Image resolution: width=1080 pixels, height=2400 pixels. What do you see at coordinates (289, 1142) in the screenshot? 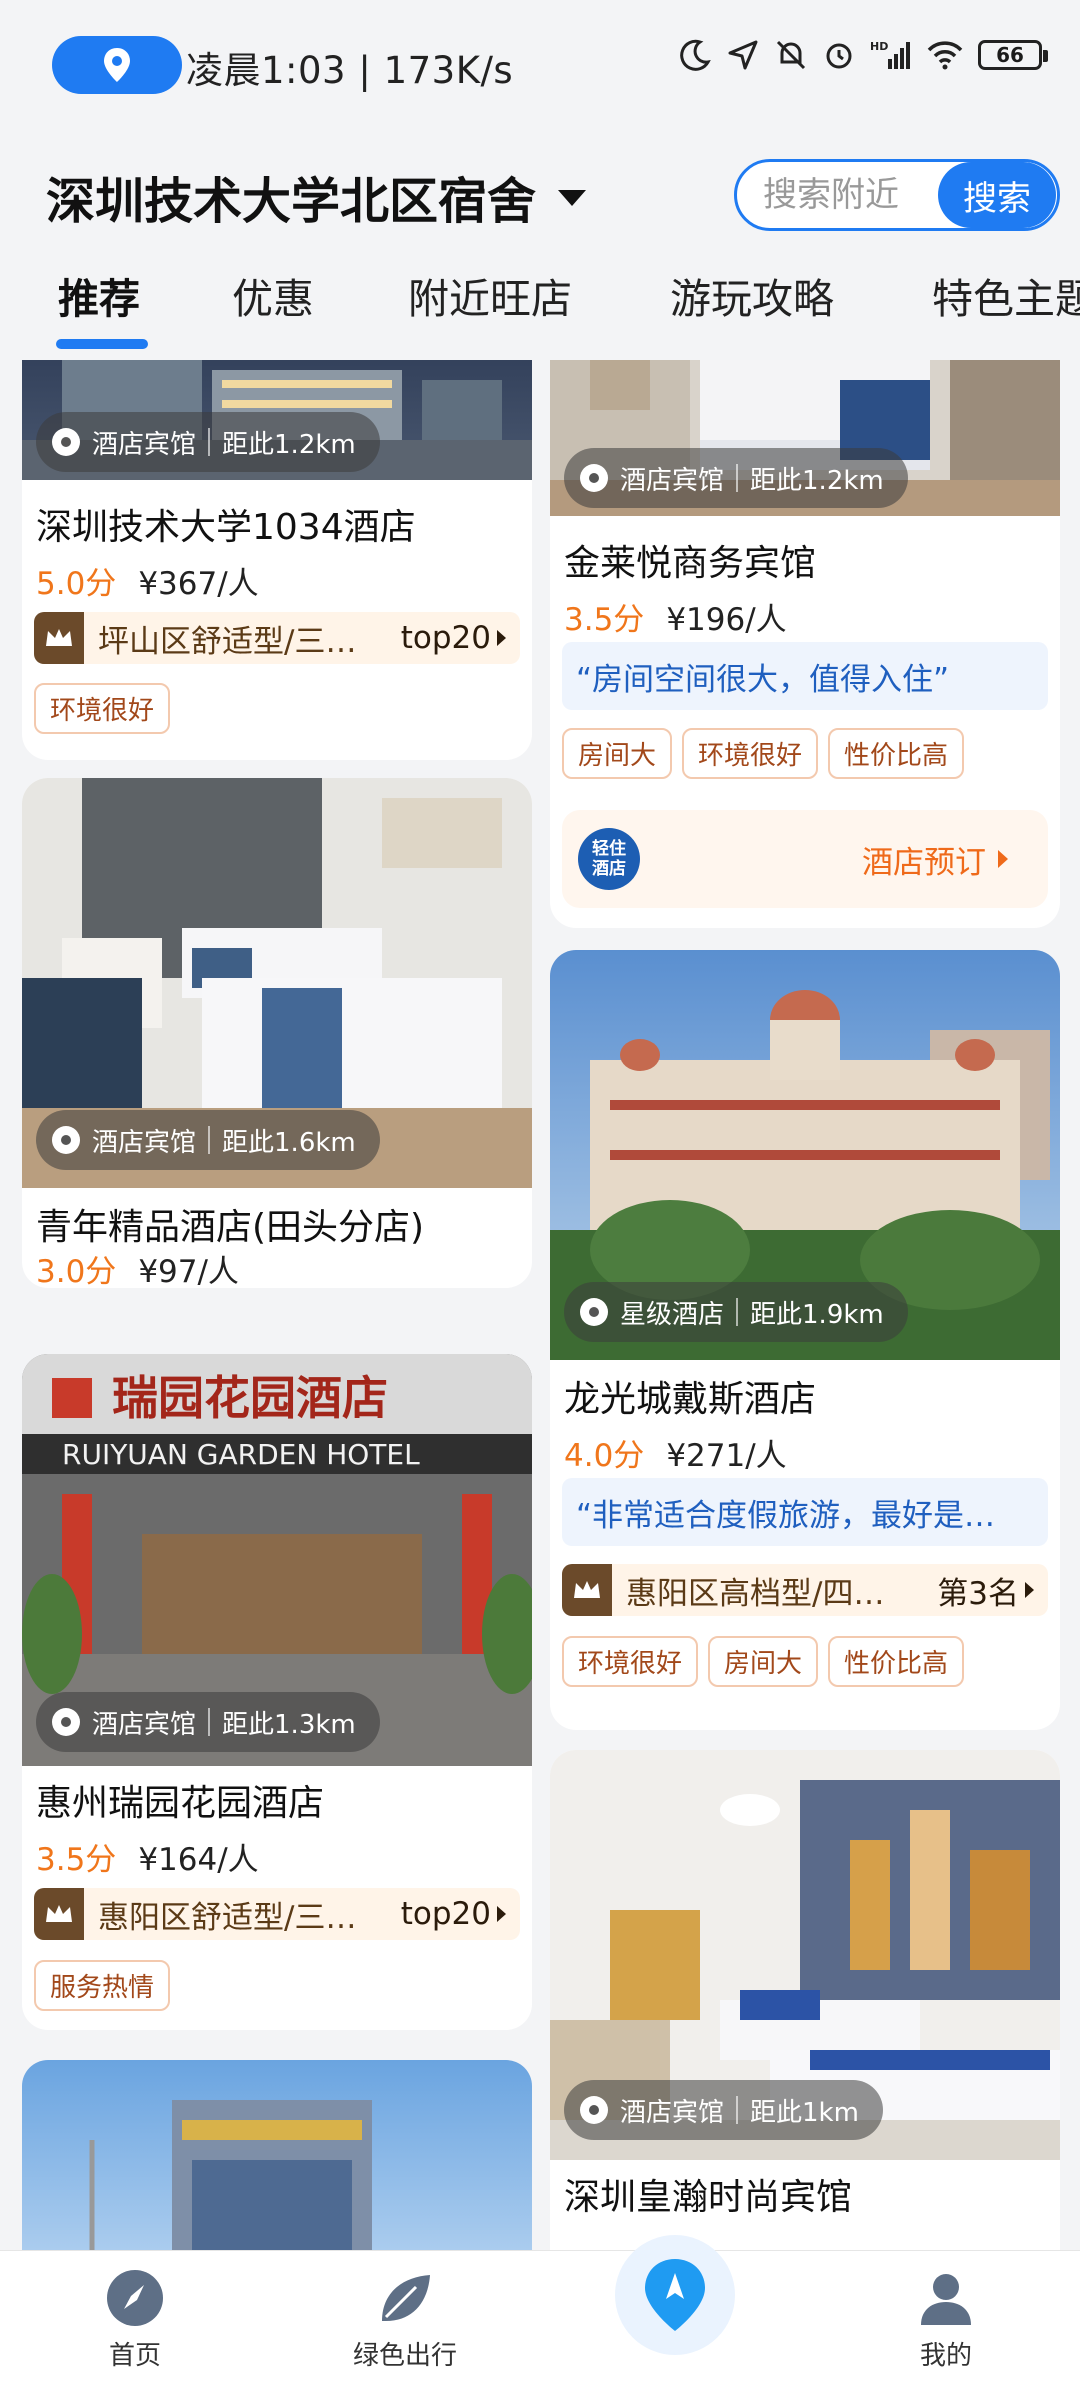
I see `hotel-distance: 距此1.6km` at bounding box center [289, 1142].